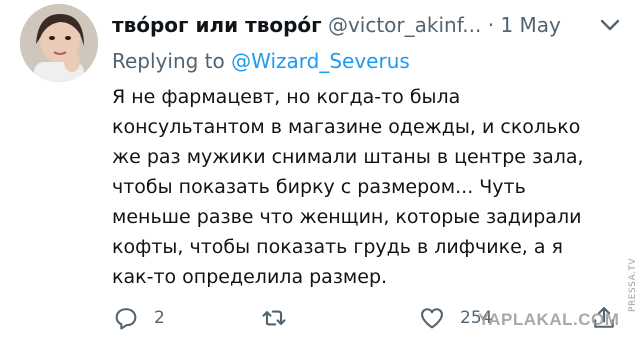  I want to click on replying-to: Replying to @Wizard_Severus, so click(261, 61).